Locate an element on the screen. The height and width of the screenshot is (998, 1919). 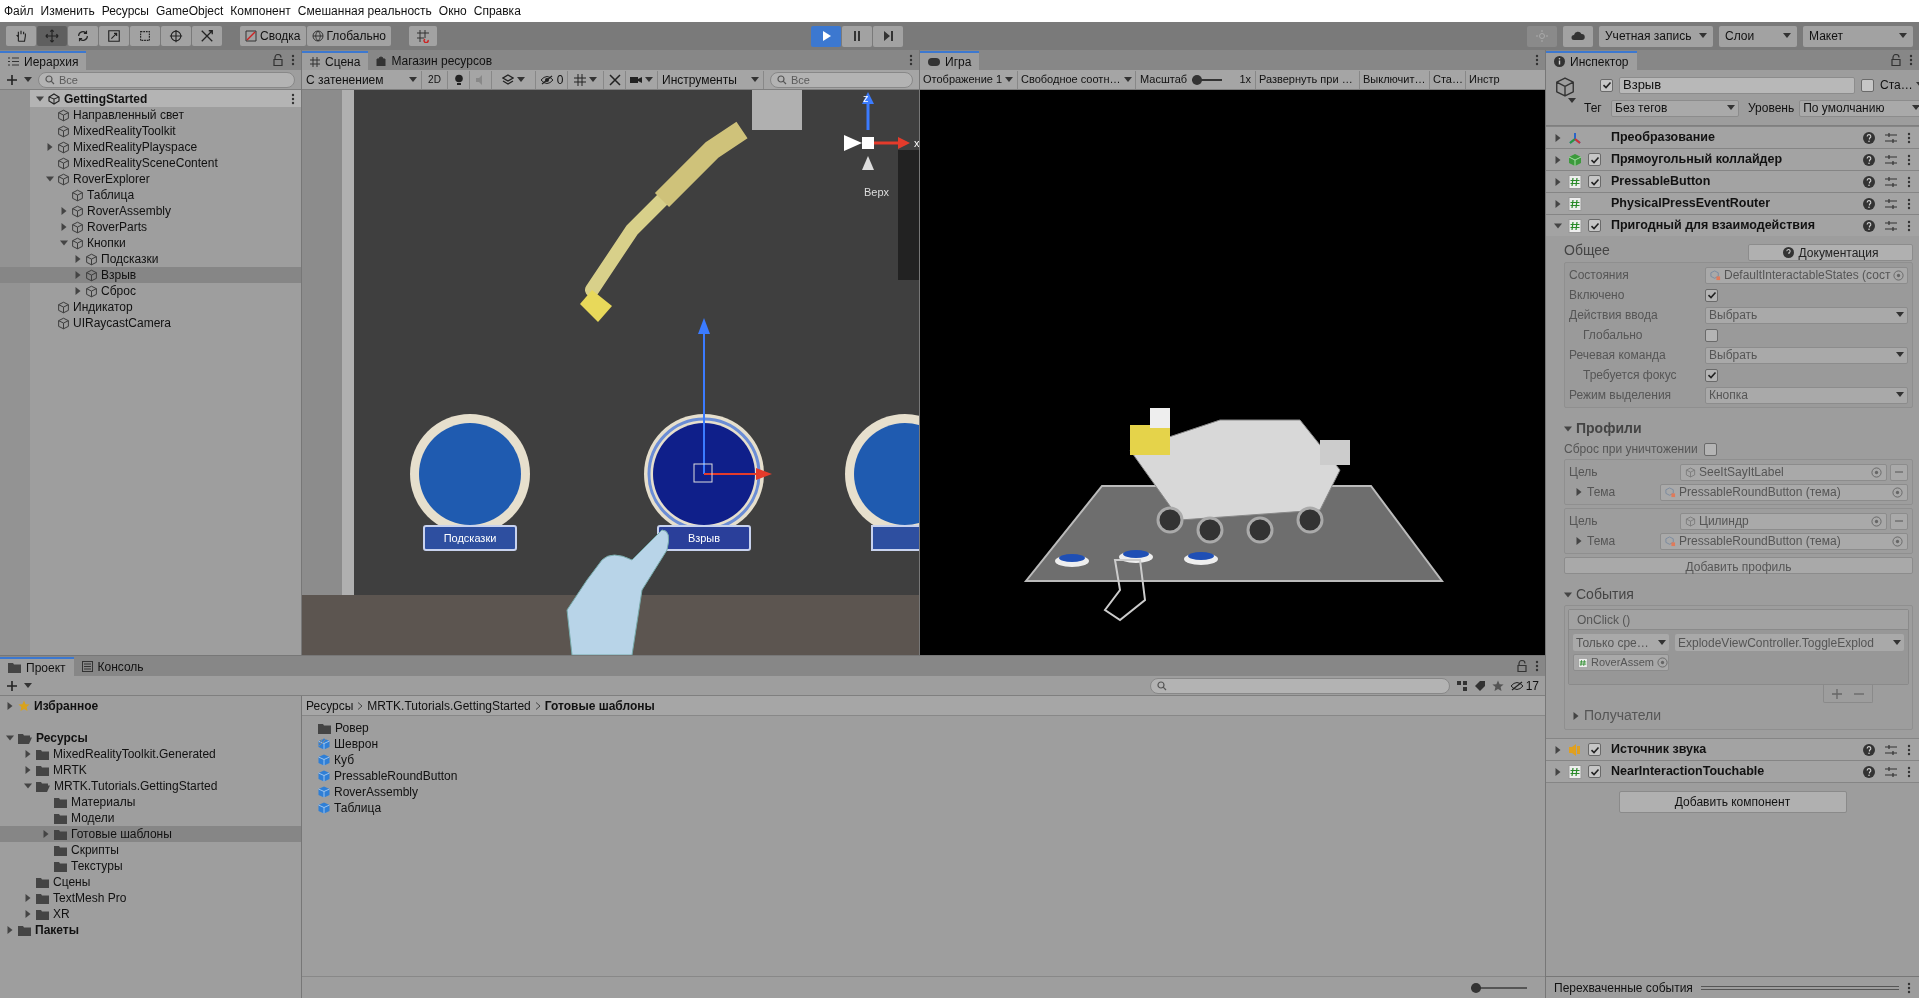
tree-item: RoverExplorer is located at coordinates (150, 179).